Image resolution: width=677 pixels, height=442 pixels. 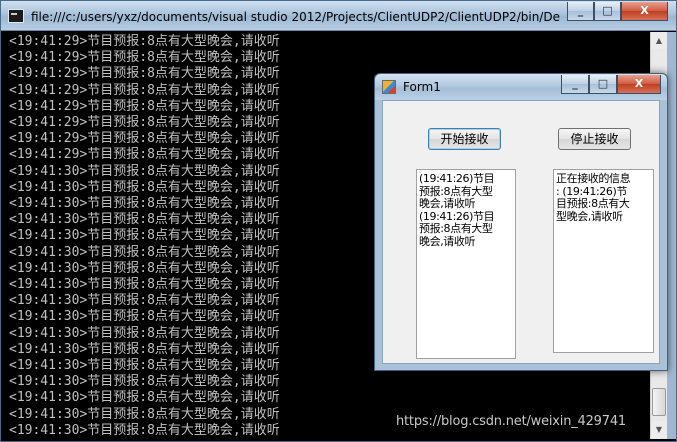 I want to click on scroll-down-arrow-icon: ▼, so click(x=659, y=429).